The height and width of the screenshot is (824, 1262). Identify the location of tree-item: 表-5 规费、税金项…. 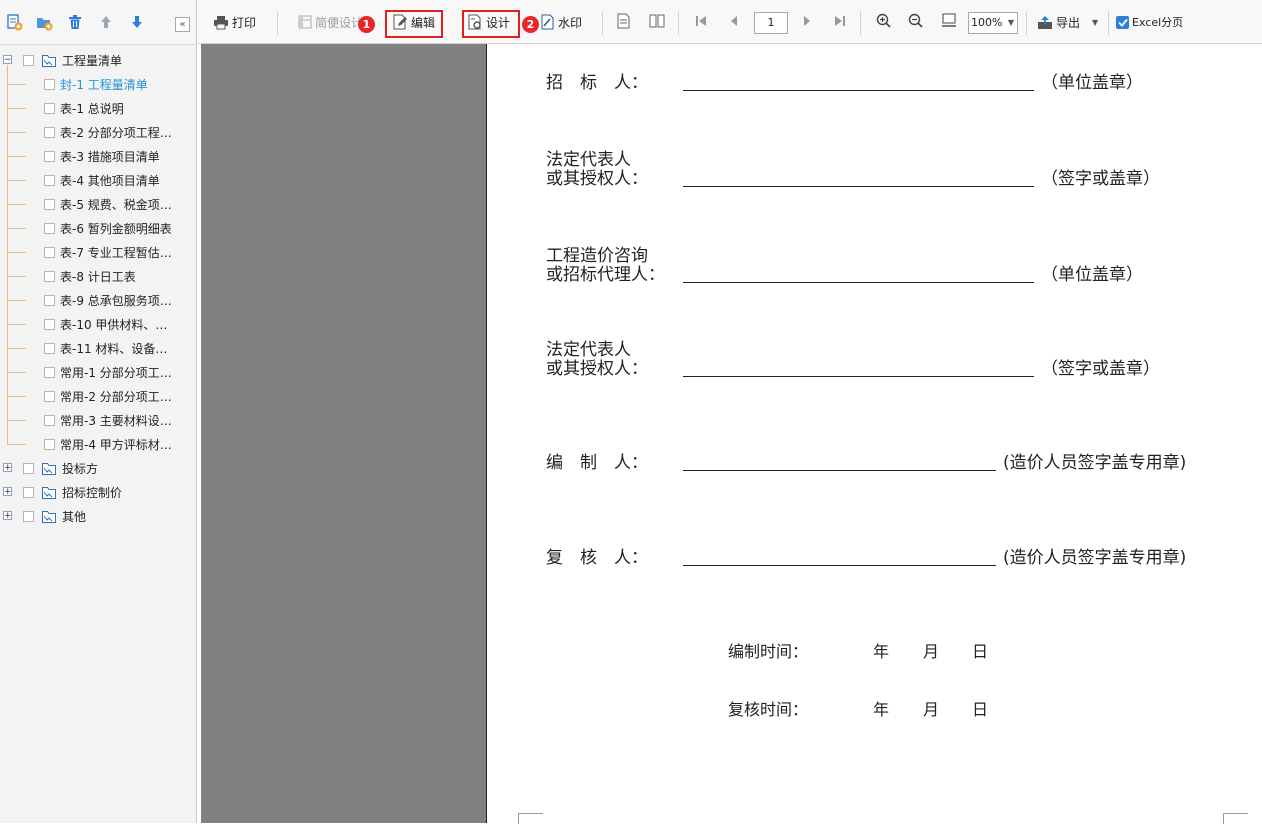
(108, 204).